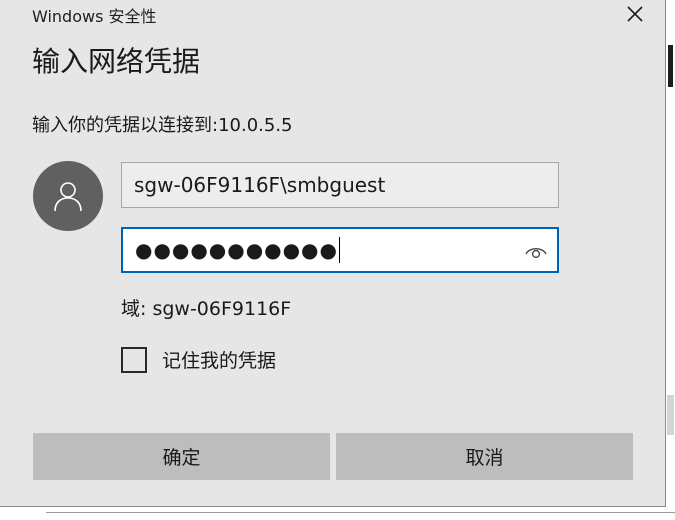  I want to click on text-caret, so click(339, 250).